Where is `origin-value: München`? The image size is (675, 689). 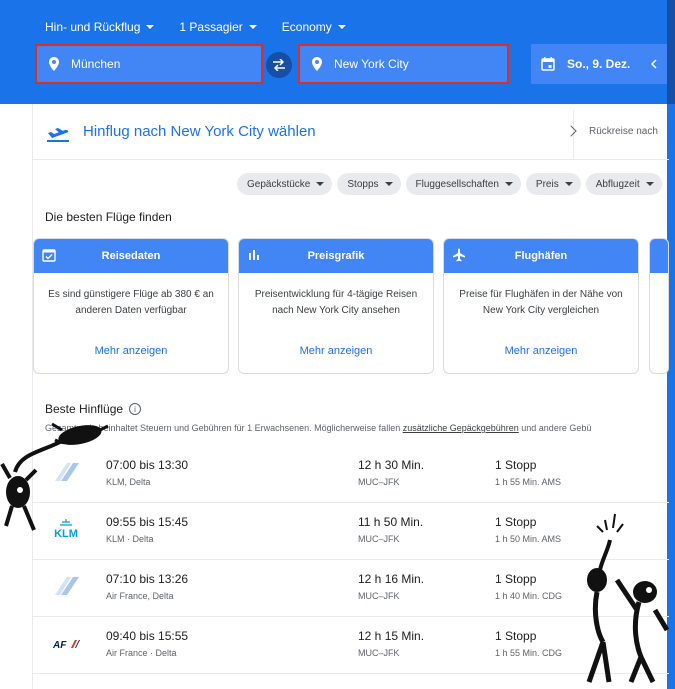
origin-value: München is located at coordinates (96, 64).